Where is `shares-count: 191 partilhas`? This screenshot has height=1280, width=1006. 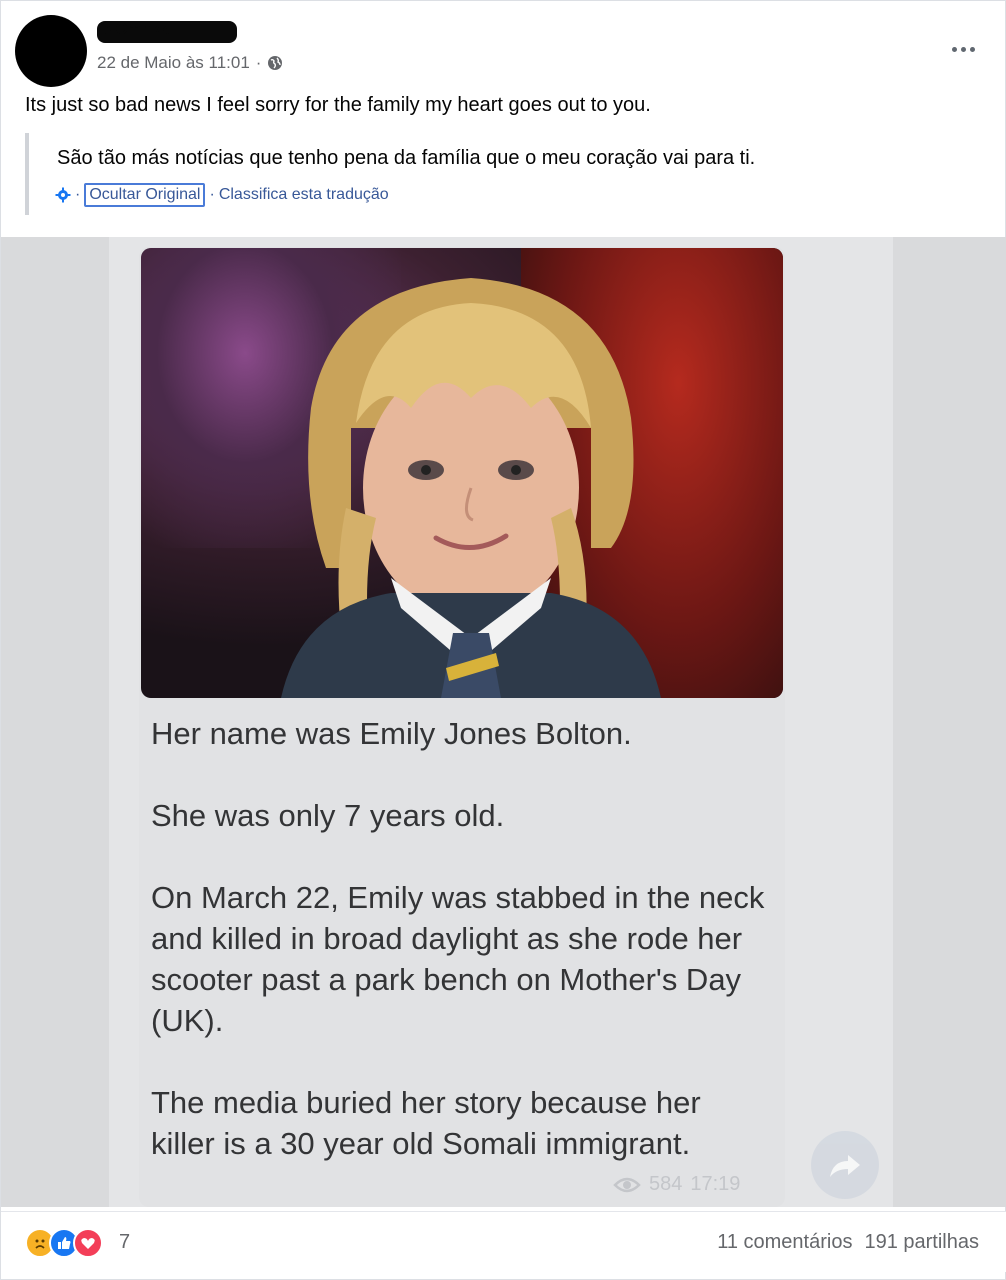
shares-count: 191 partilhas is located at coordinates (921, 1242).